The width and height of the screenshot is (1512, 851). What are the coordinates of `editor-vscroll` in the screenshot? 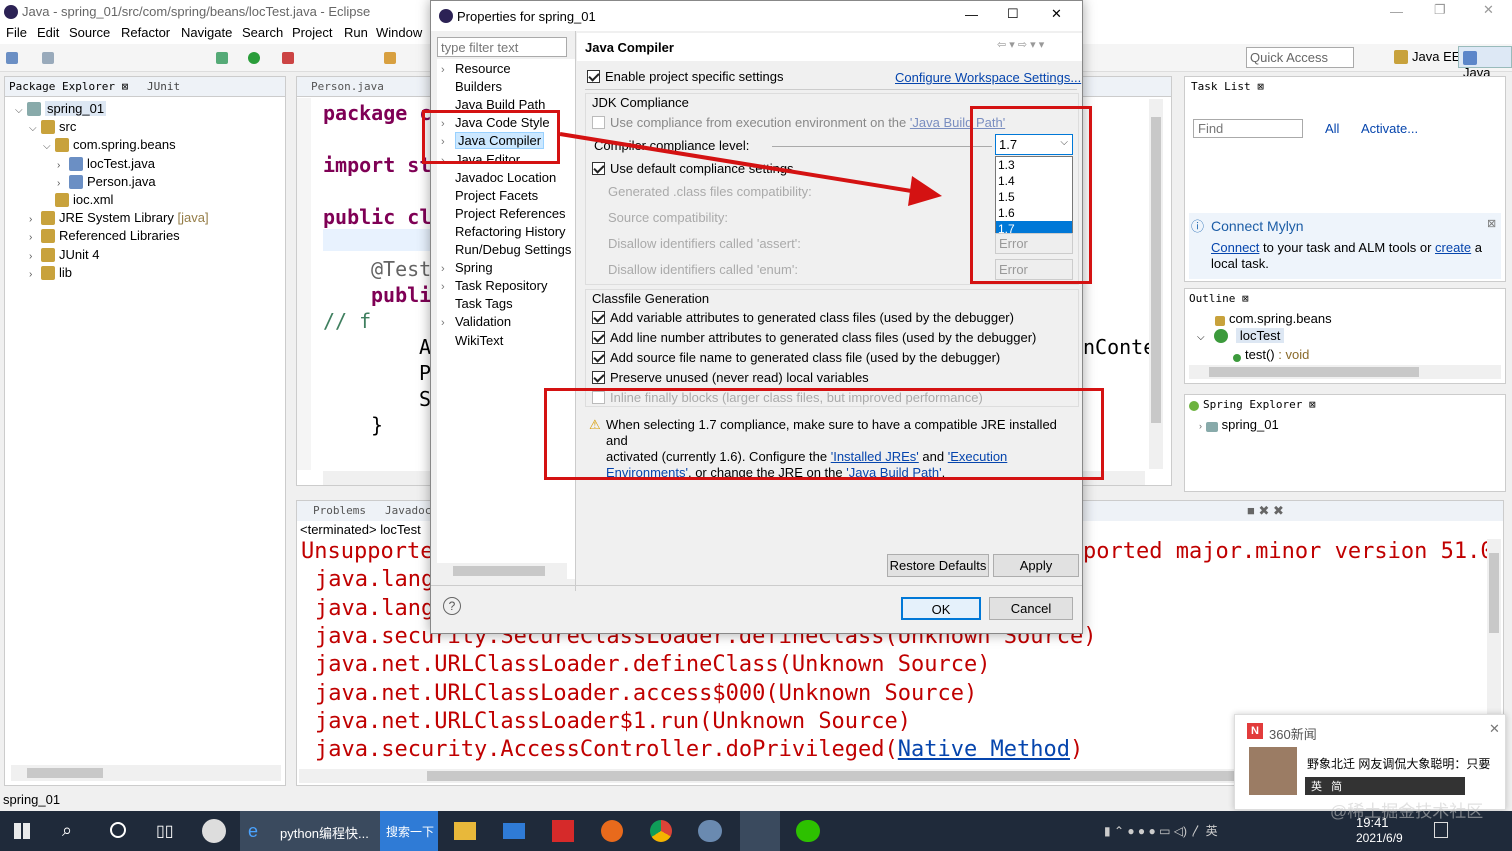 It's located at (1156, 284).